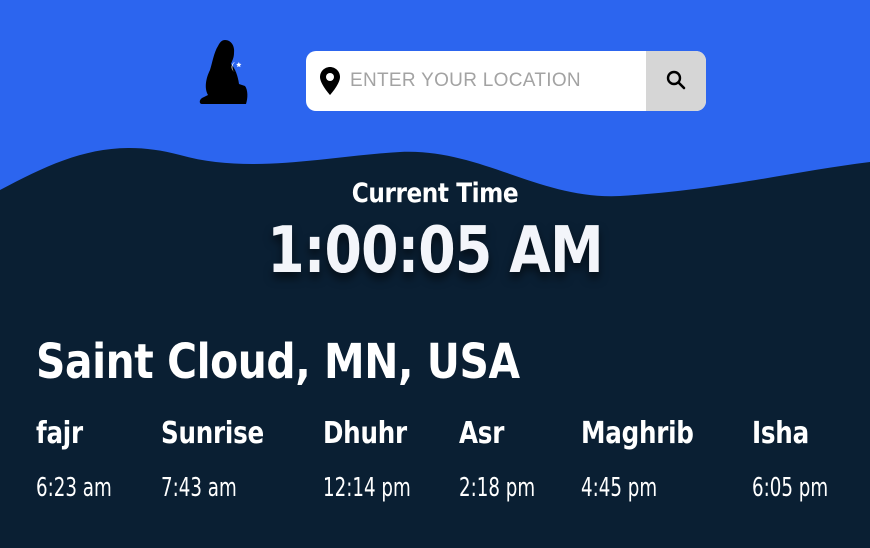 The width and height of the screenshot is (870, 548). I want to click on prayer-time: 12:14 pm, so click(367, 488).